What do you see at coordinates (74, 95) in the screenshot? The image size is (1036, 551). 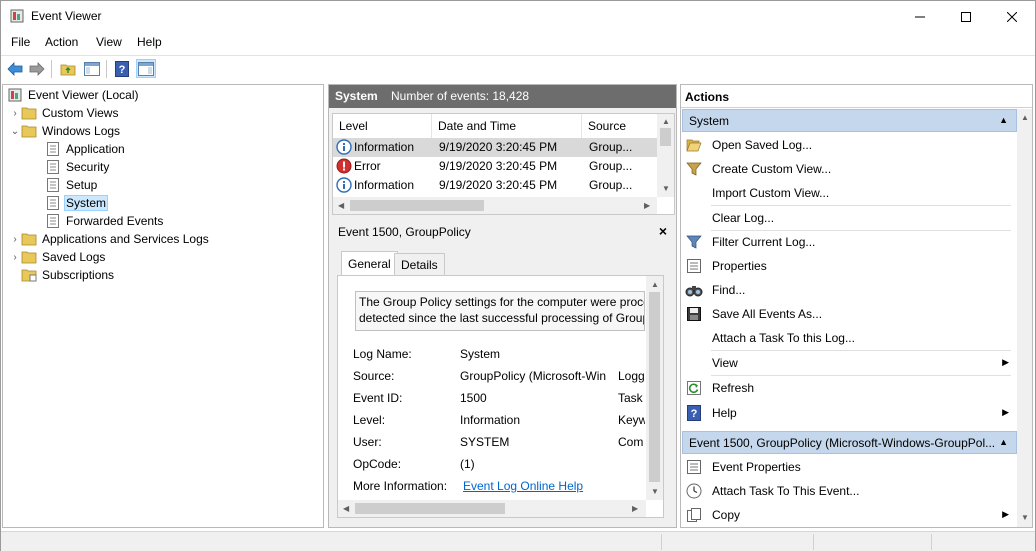 I see `tree-item-event-viewer-local: Event Viewer (Local)` at bounding box center [74, 95].